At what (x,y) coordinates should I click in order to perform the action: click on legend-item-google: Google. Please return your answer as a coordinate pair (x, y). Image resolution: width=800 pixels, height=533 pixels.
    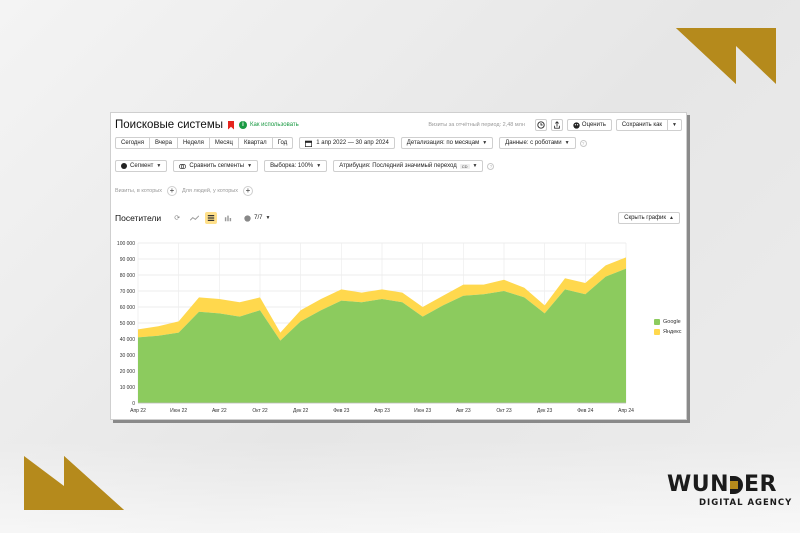
    Looking at the image, I should click on (668, 322).